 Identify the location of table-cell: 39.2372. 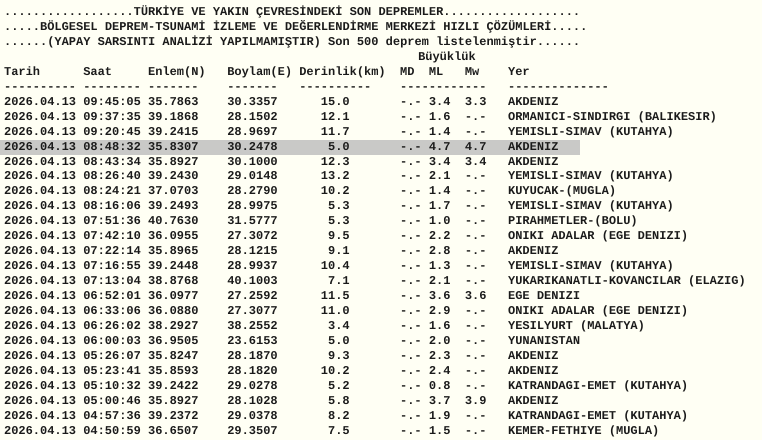
(173, 416).